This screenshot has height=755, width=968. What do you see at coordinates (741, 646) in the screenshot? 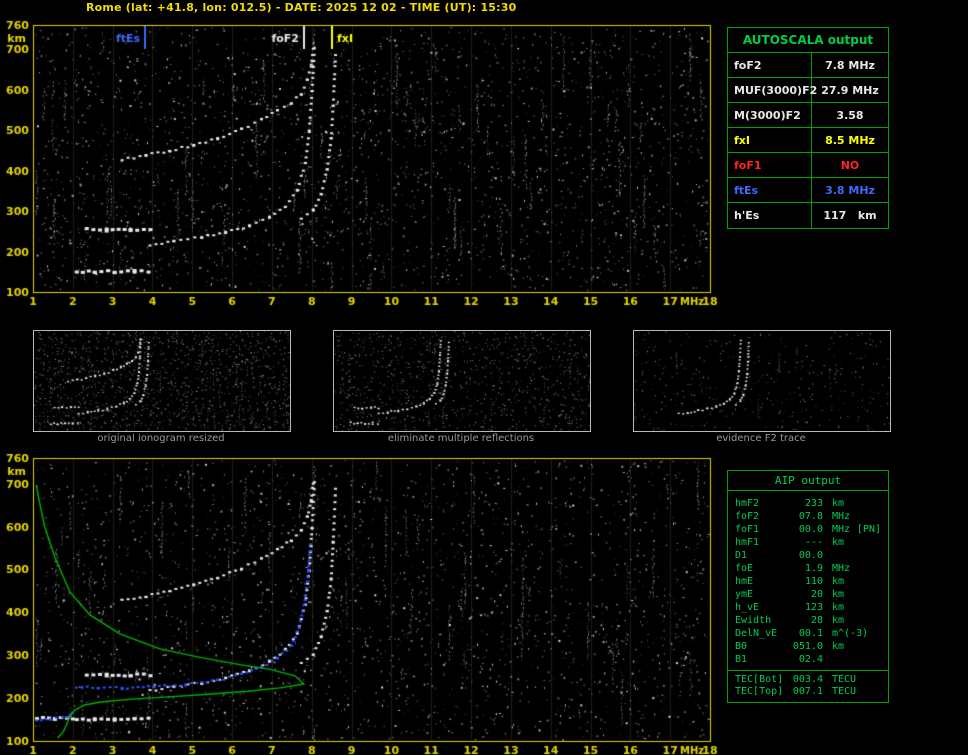
I see `aip-row-label: B0` at bounding box center [741, 646].